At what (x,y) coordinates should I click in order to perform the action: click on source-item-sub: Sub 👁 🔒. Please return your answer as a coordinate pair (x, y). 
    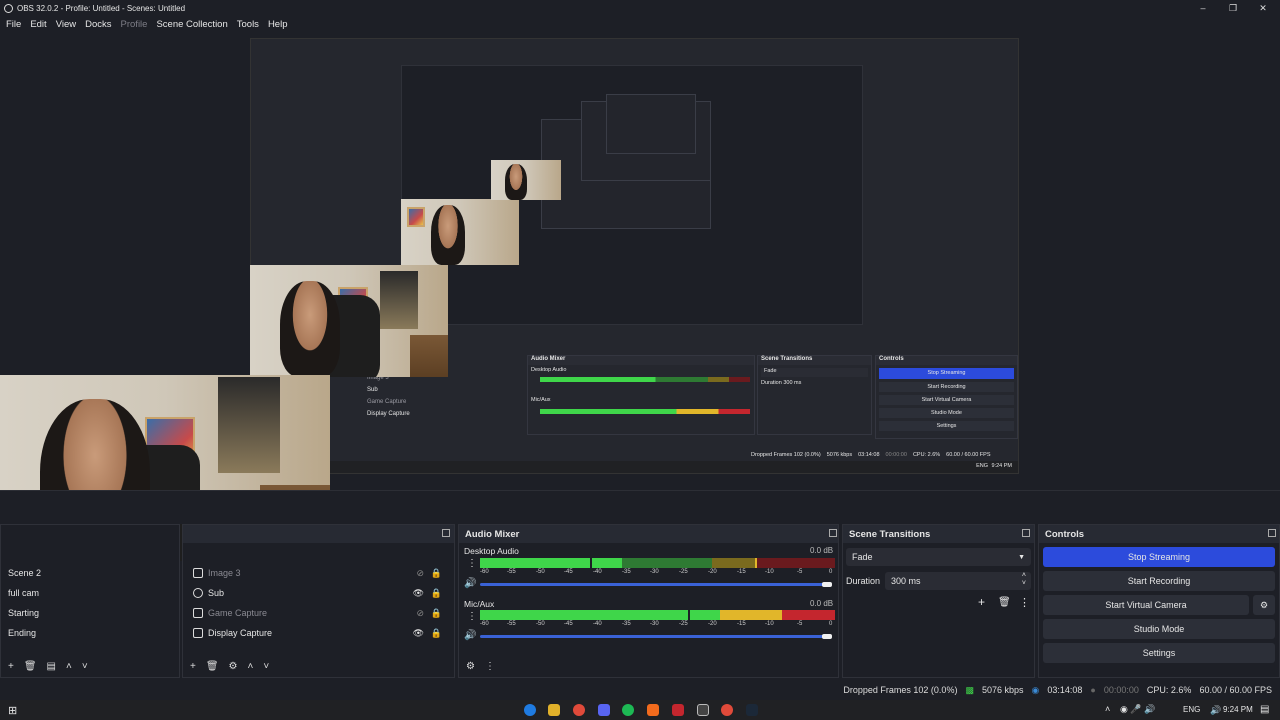
    Looking at the image, I should click on (318, 593).